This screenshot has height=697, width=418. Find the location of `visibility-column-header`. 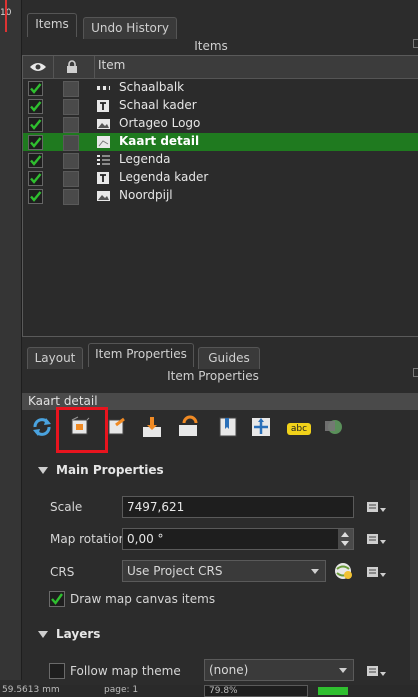

visibility-column-header is located at coordinates (38, 67).